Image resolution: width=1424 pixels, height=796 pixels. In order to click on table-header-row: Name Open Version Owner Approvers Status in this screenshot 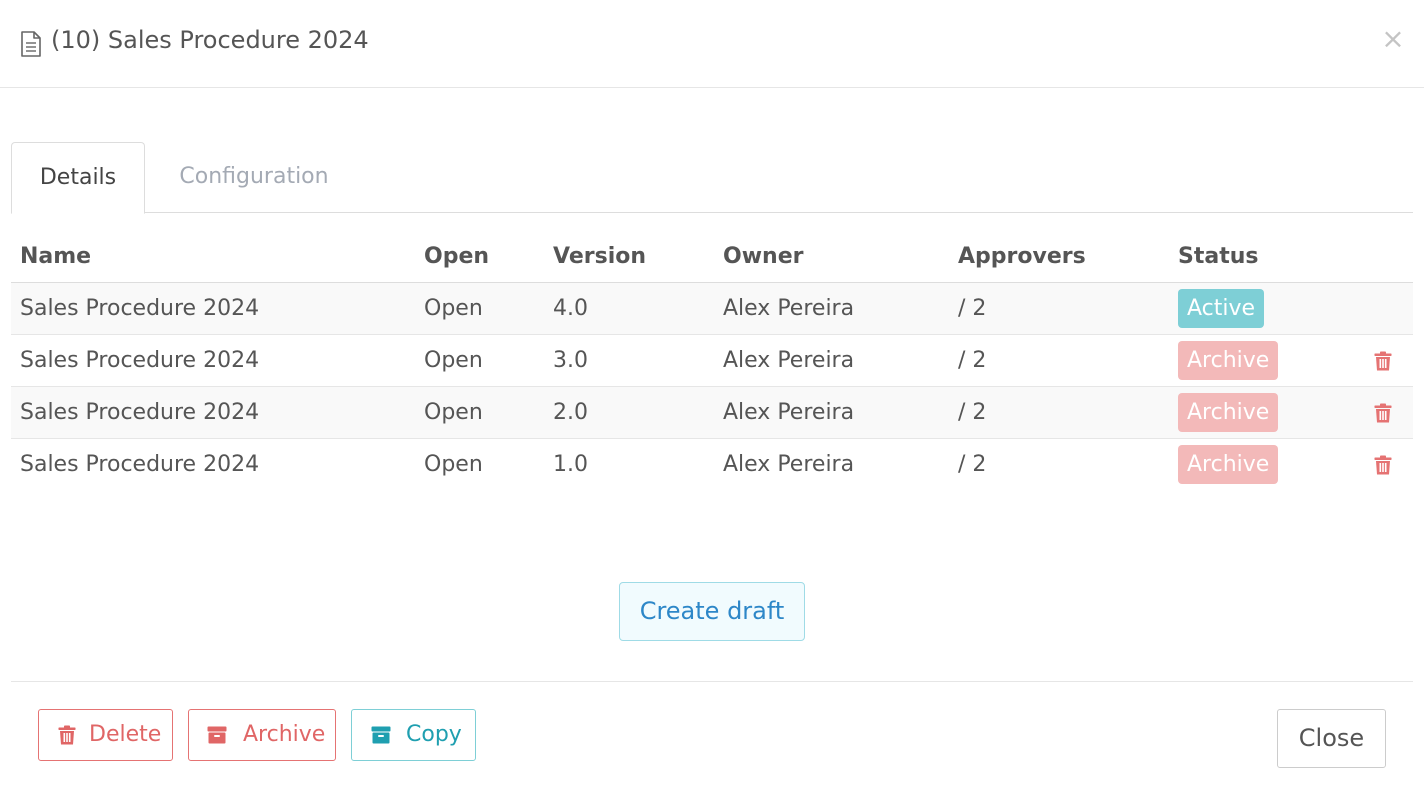, I will do `click(712, 257)`.